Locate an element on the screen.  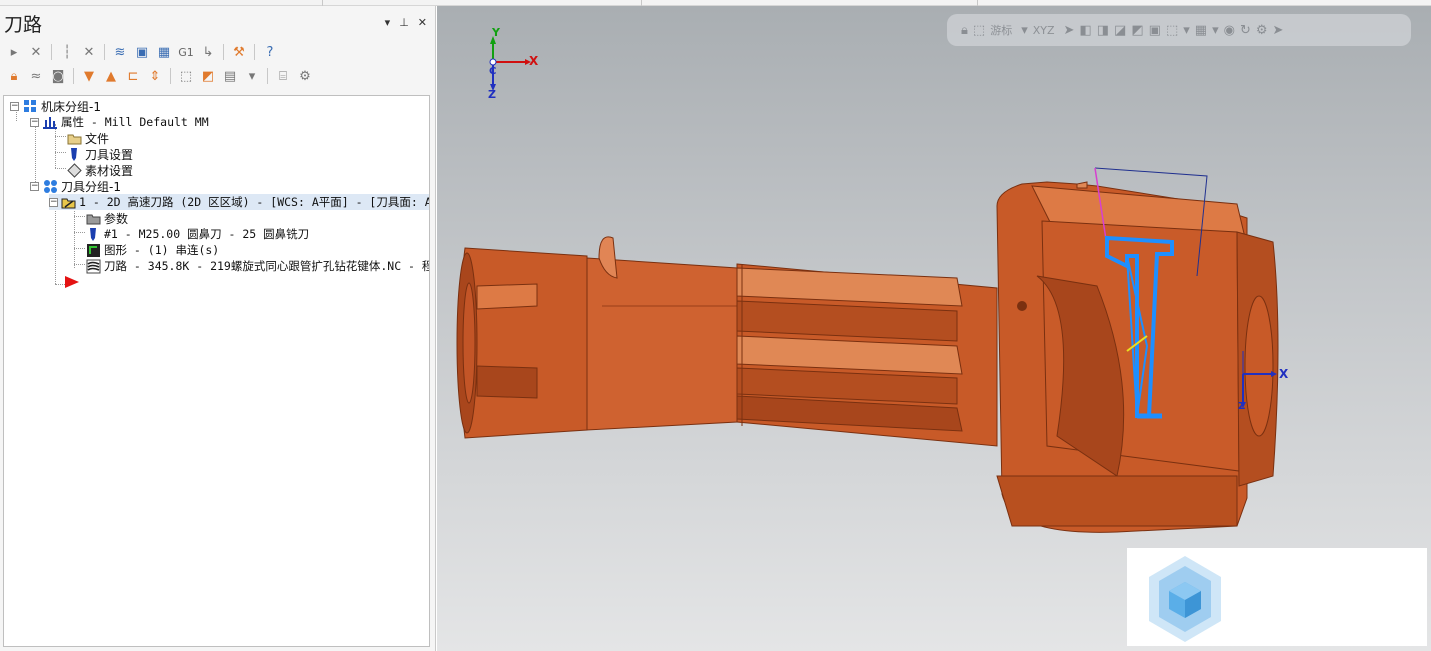
red-insert-arrow-icon is located at coordinates (72, 282).